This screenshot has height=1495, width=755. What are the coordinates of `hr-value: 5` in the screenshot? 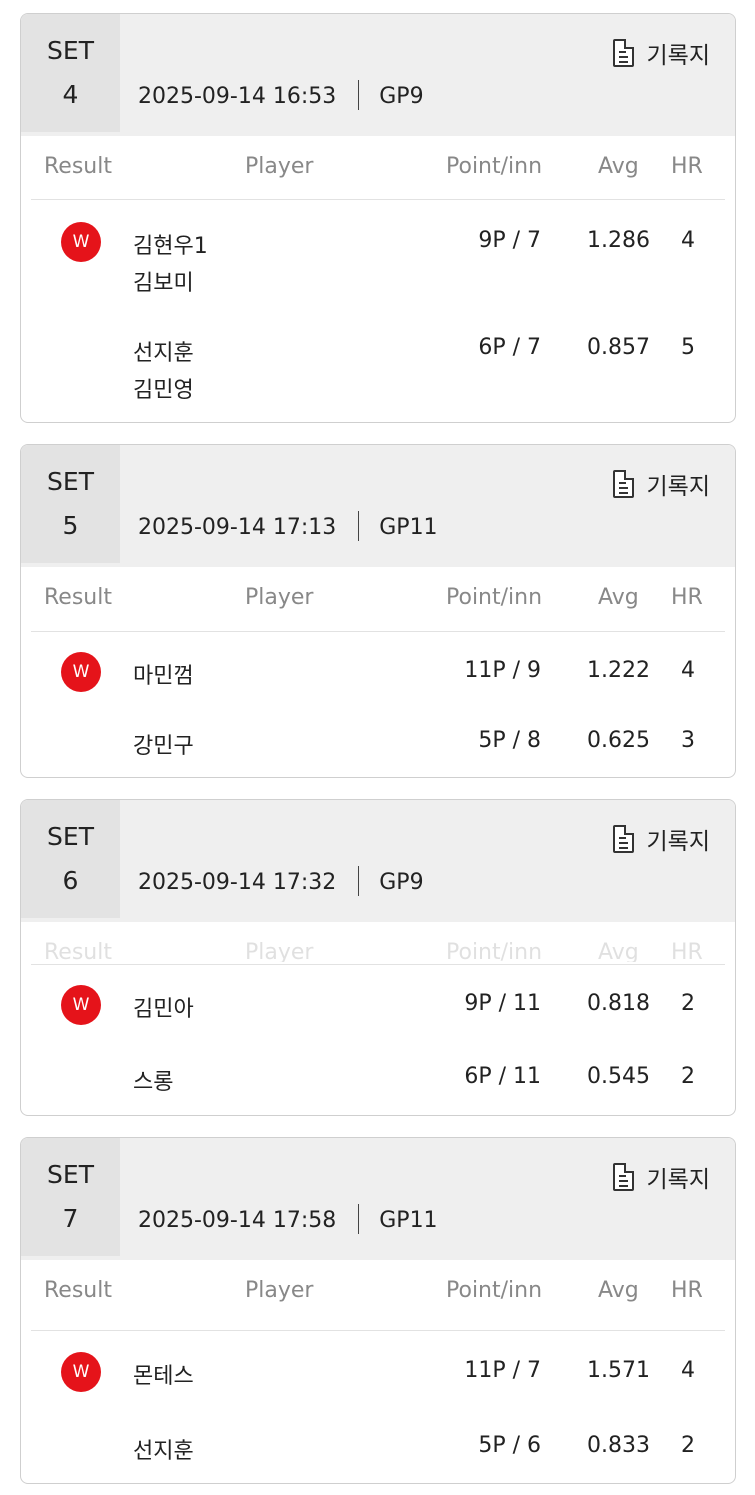 It's located at (688, 347).